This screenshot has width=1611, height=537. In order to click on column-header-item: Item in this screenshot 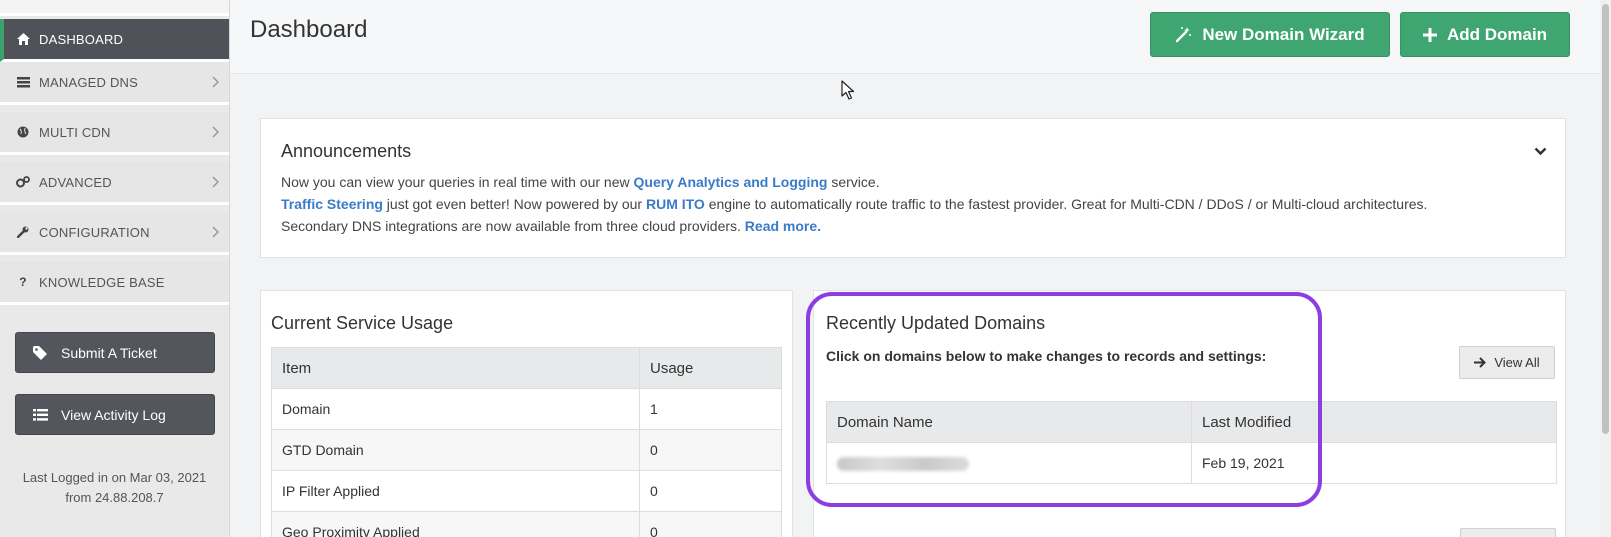, I will do `click(455, 368)`.